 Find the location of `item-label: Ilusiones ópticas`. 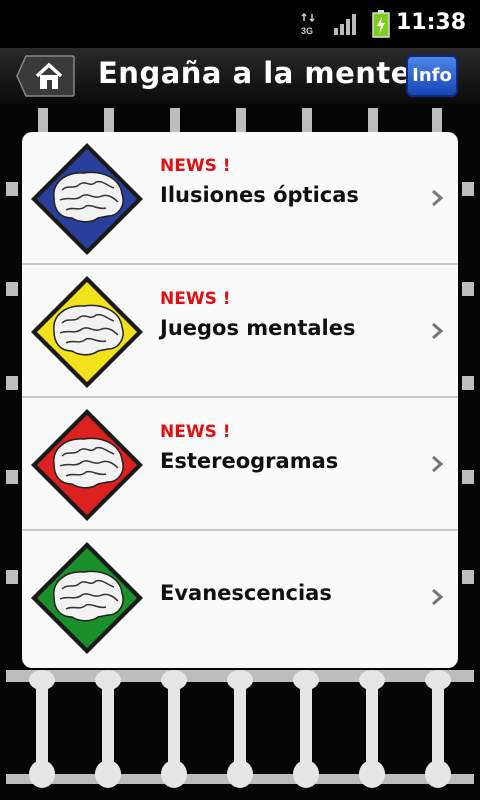

item-label: Ilusiones ópticas is located at coordinates (259, 195).